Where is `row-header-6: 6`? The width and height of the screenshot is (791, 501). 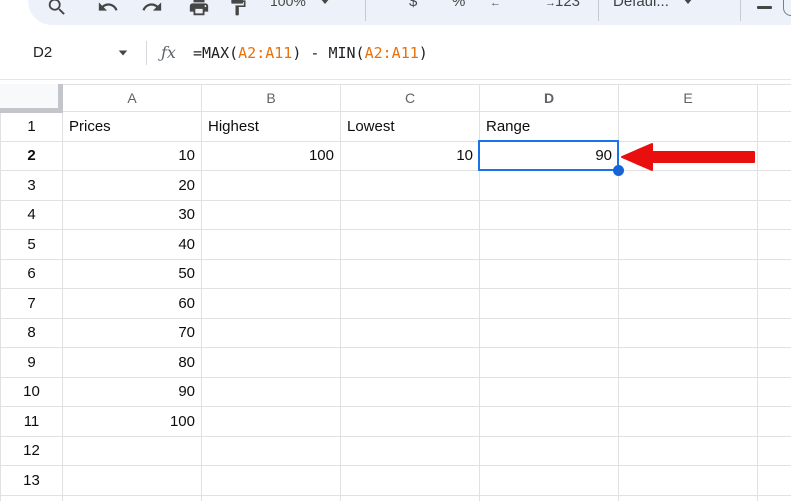
row-header-6: 6 is located at coordinates (31, 273).